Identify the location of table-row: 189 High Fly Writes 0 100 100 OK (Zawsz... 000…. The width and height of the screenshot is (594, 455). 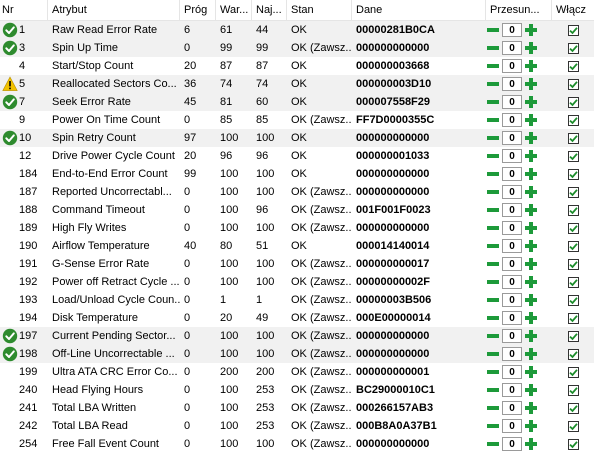
(297, 228).